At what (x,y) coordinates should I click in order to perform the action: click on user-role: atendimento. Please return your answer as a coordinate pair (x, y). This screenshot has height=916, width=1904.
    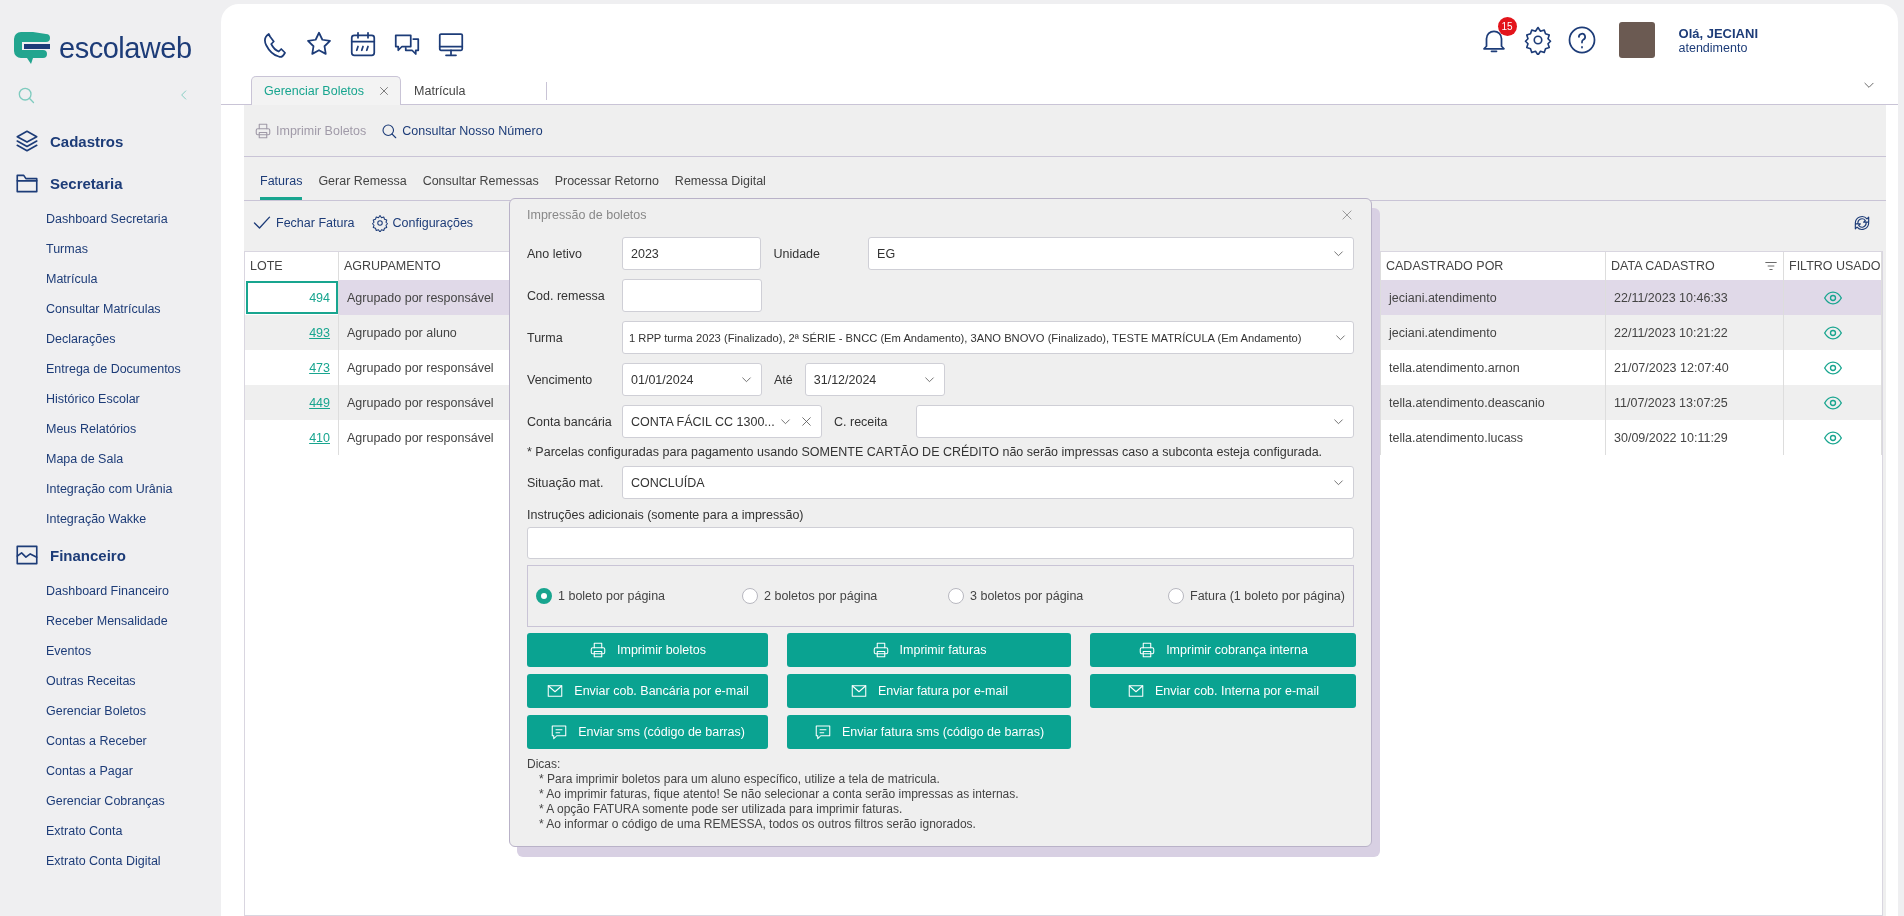
    Looking at the image, I should click on (1713, 47).